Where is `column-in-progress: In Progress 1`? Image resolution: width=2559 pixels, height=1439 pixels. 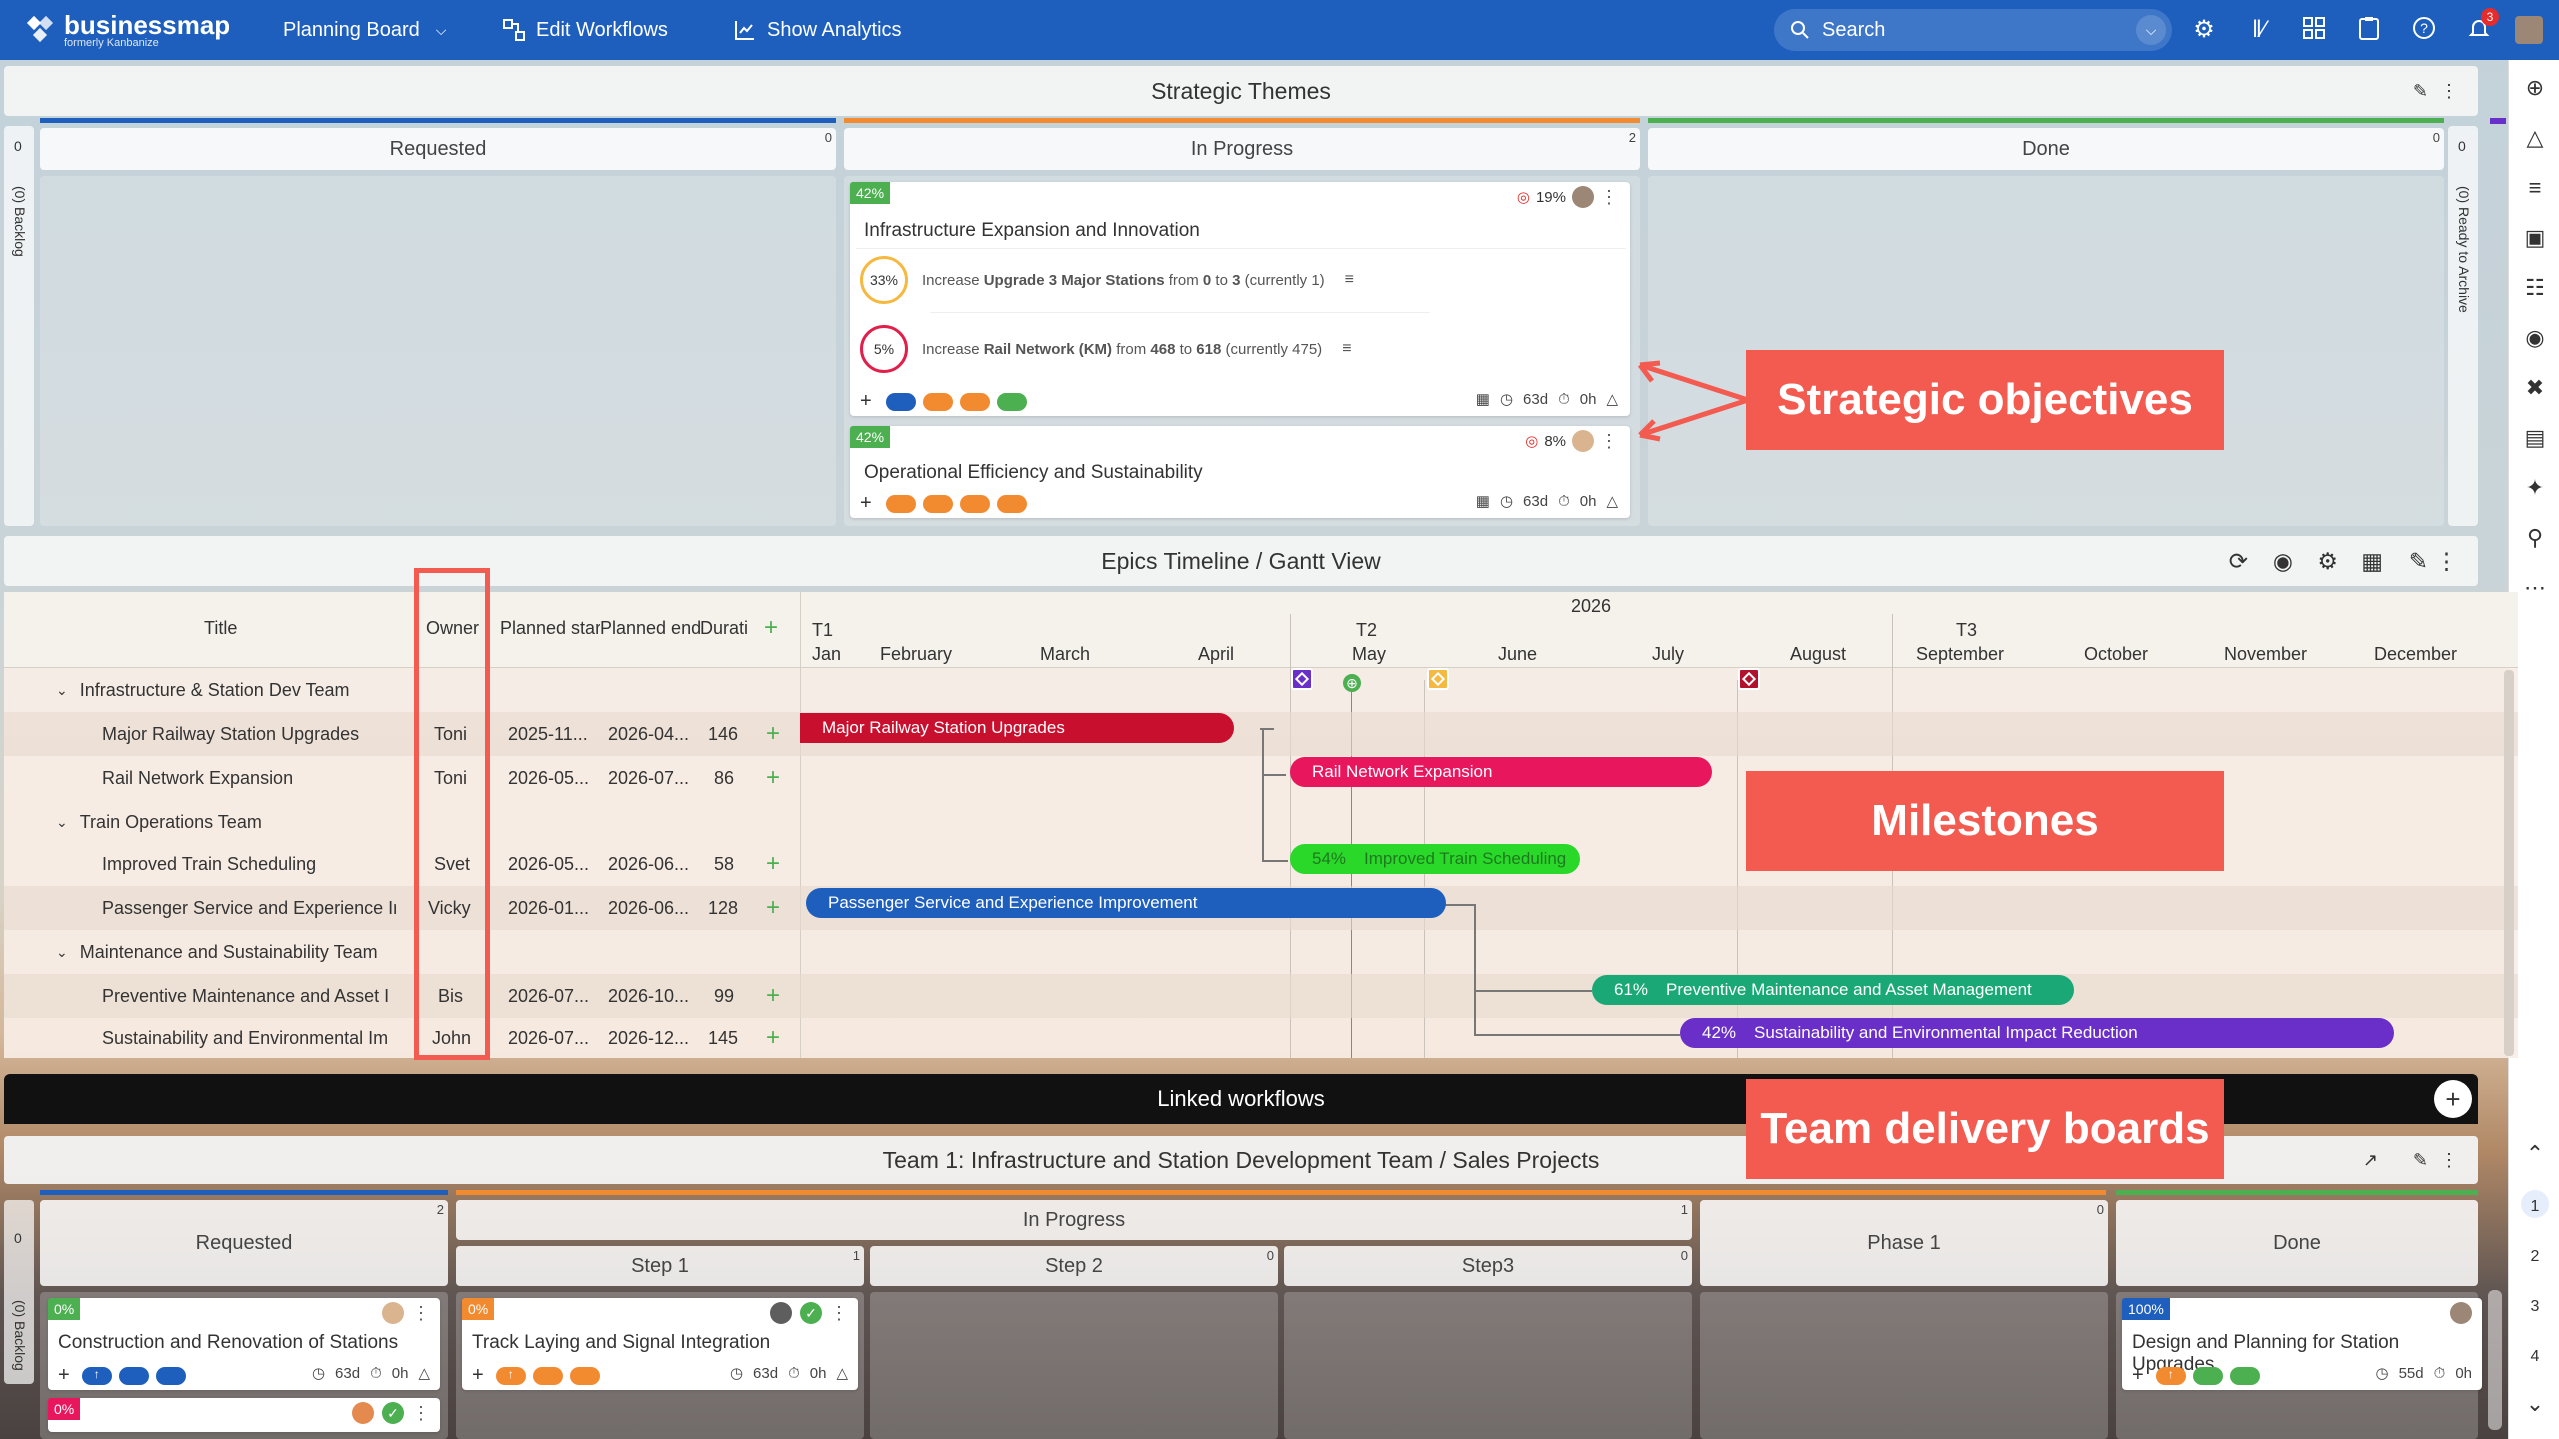
column-in-progress: In Progress 1 is located at coordinates (1074, 1220).